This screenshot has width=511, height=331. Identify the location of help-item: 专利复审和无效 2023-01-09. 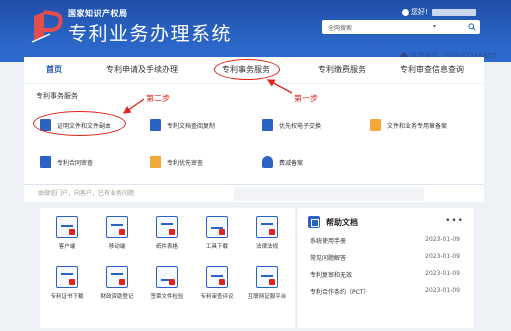
(385, 274).